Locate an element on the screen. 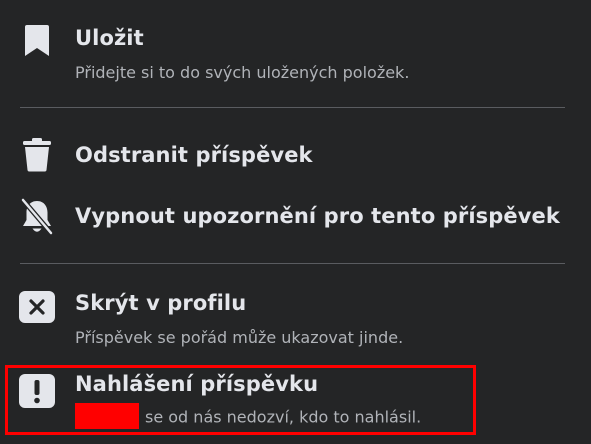  menu-item-title: Skrýt v profilu is located at coordinates (161, 303).